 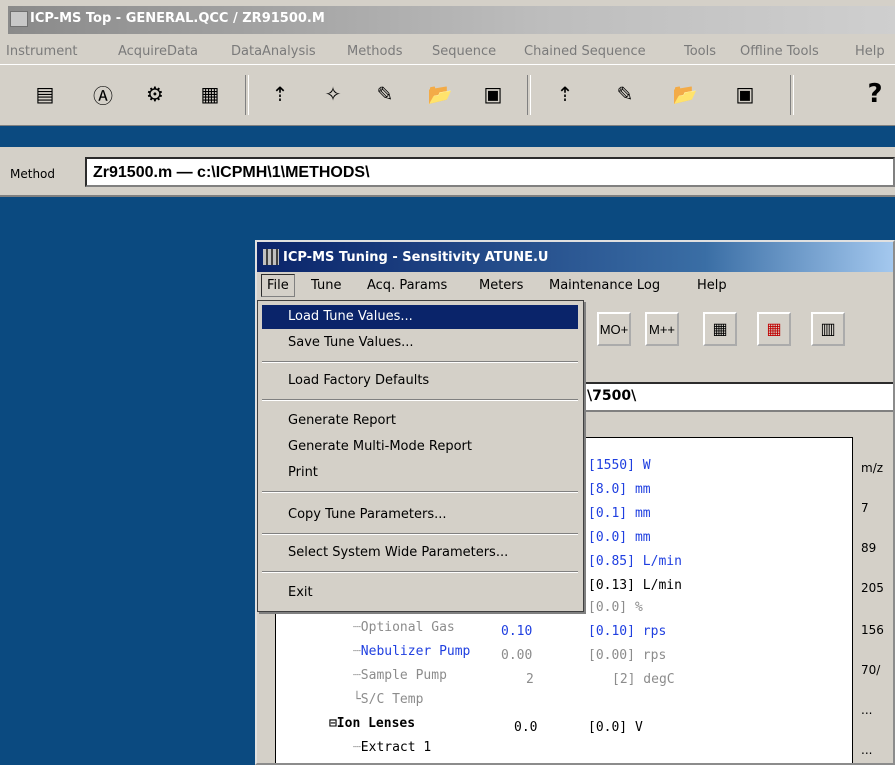 What do you see at coordinates (420, 593) in the screenshot?
I see `menu-item-exit: Exit` at bounding box center [420, 593].